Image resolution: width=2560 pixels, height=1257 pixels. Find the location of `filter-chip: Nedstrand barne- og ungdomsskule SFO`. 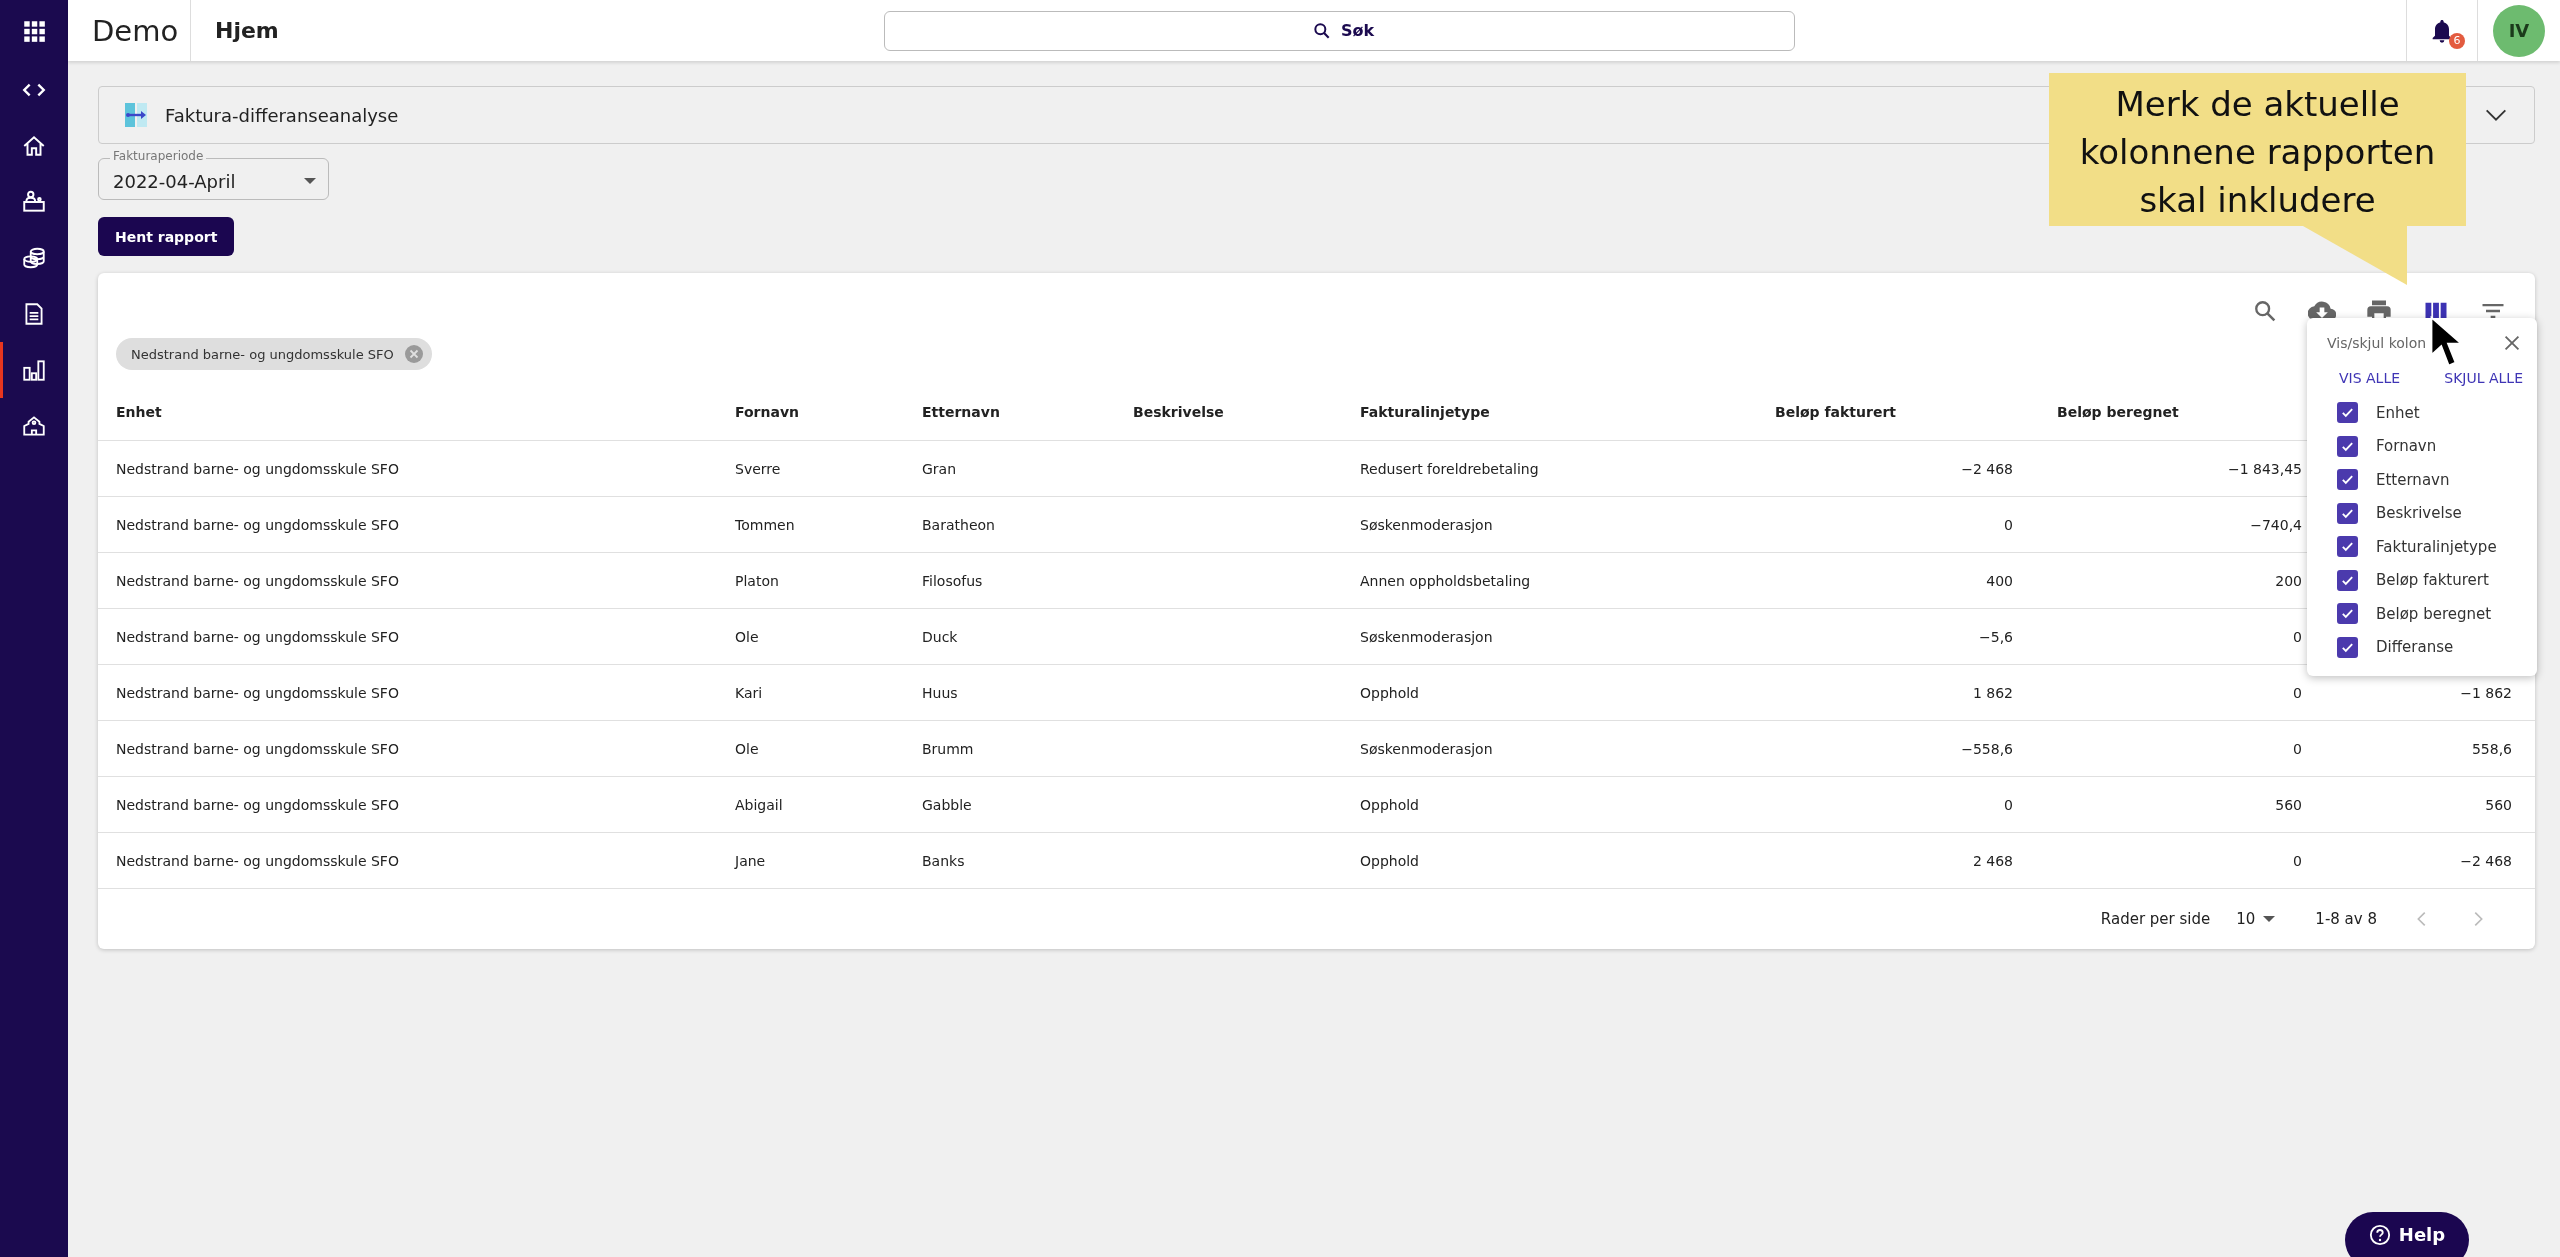

filter-chip: Nedstrand barne- og ungdomsskule SFO is located at coordinates (274, 354).